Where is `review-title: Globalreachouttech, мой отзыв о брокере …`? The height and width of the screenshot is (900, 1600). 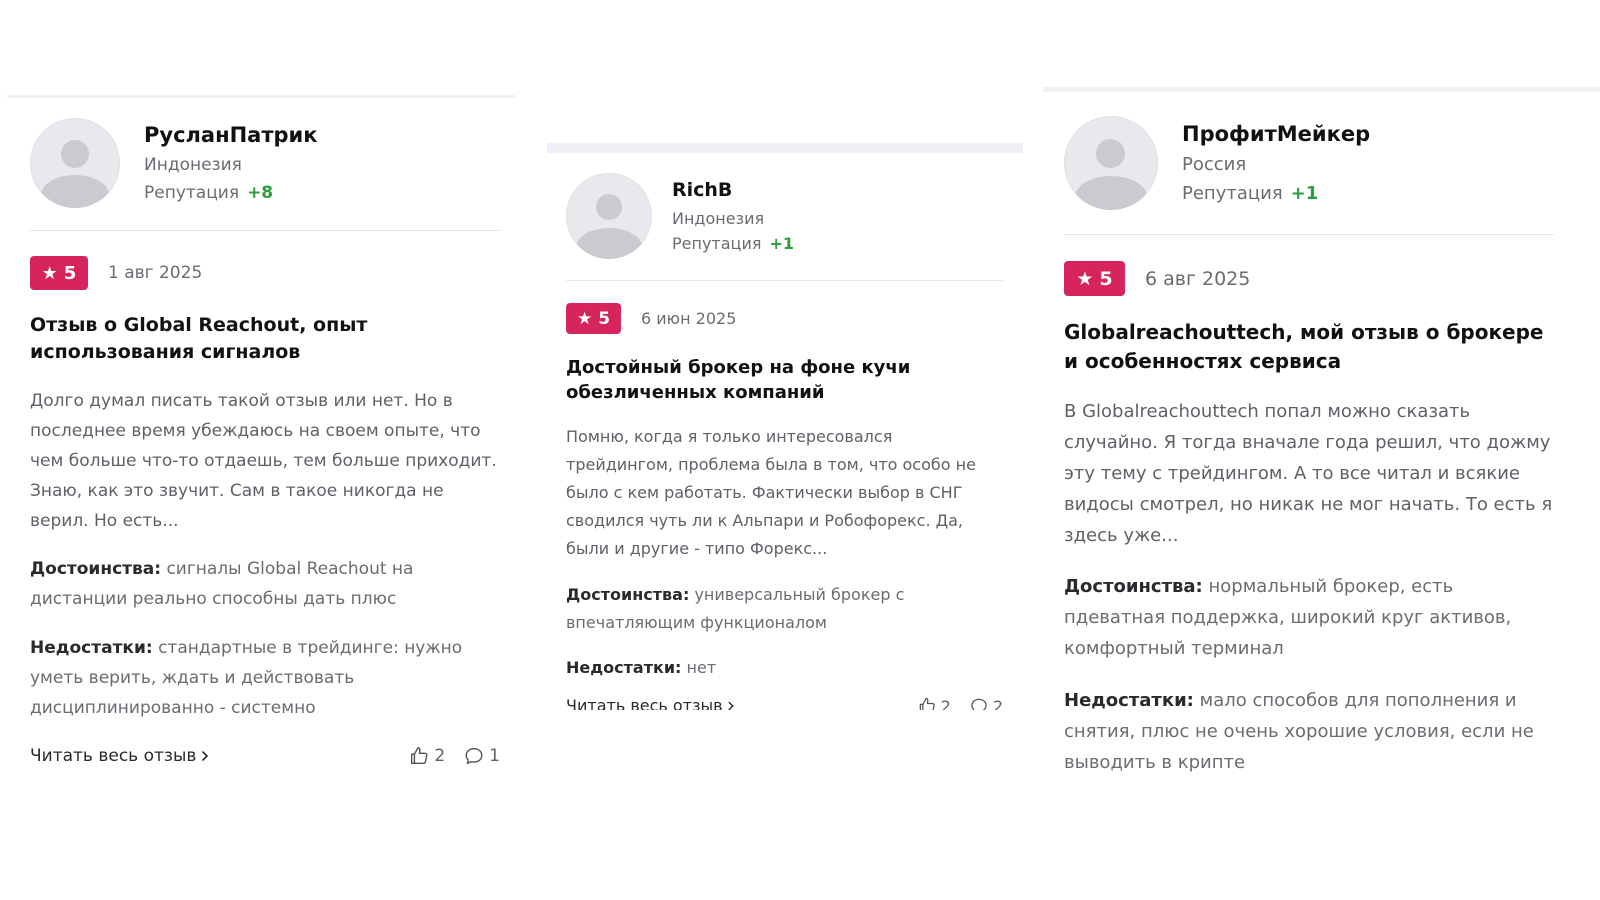 review-title: Globalreachouttech, мой отзыв о брокере … is located at coordinates (1309, 347).